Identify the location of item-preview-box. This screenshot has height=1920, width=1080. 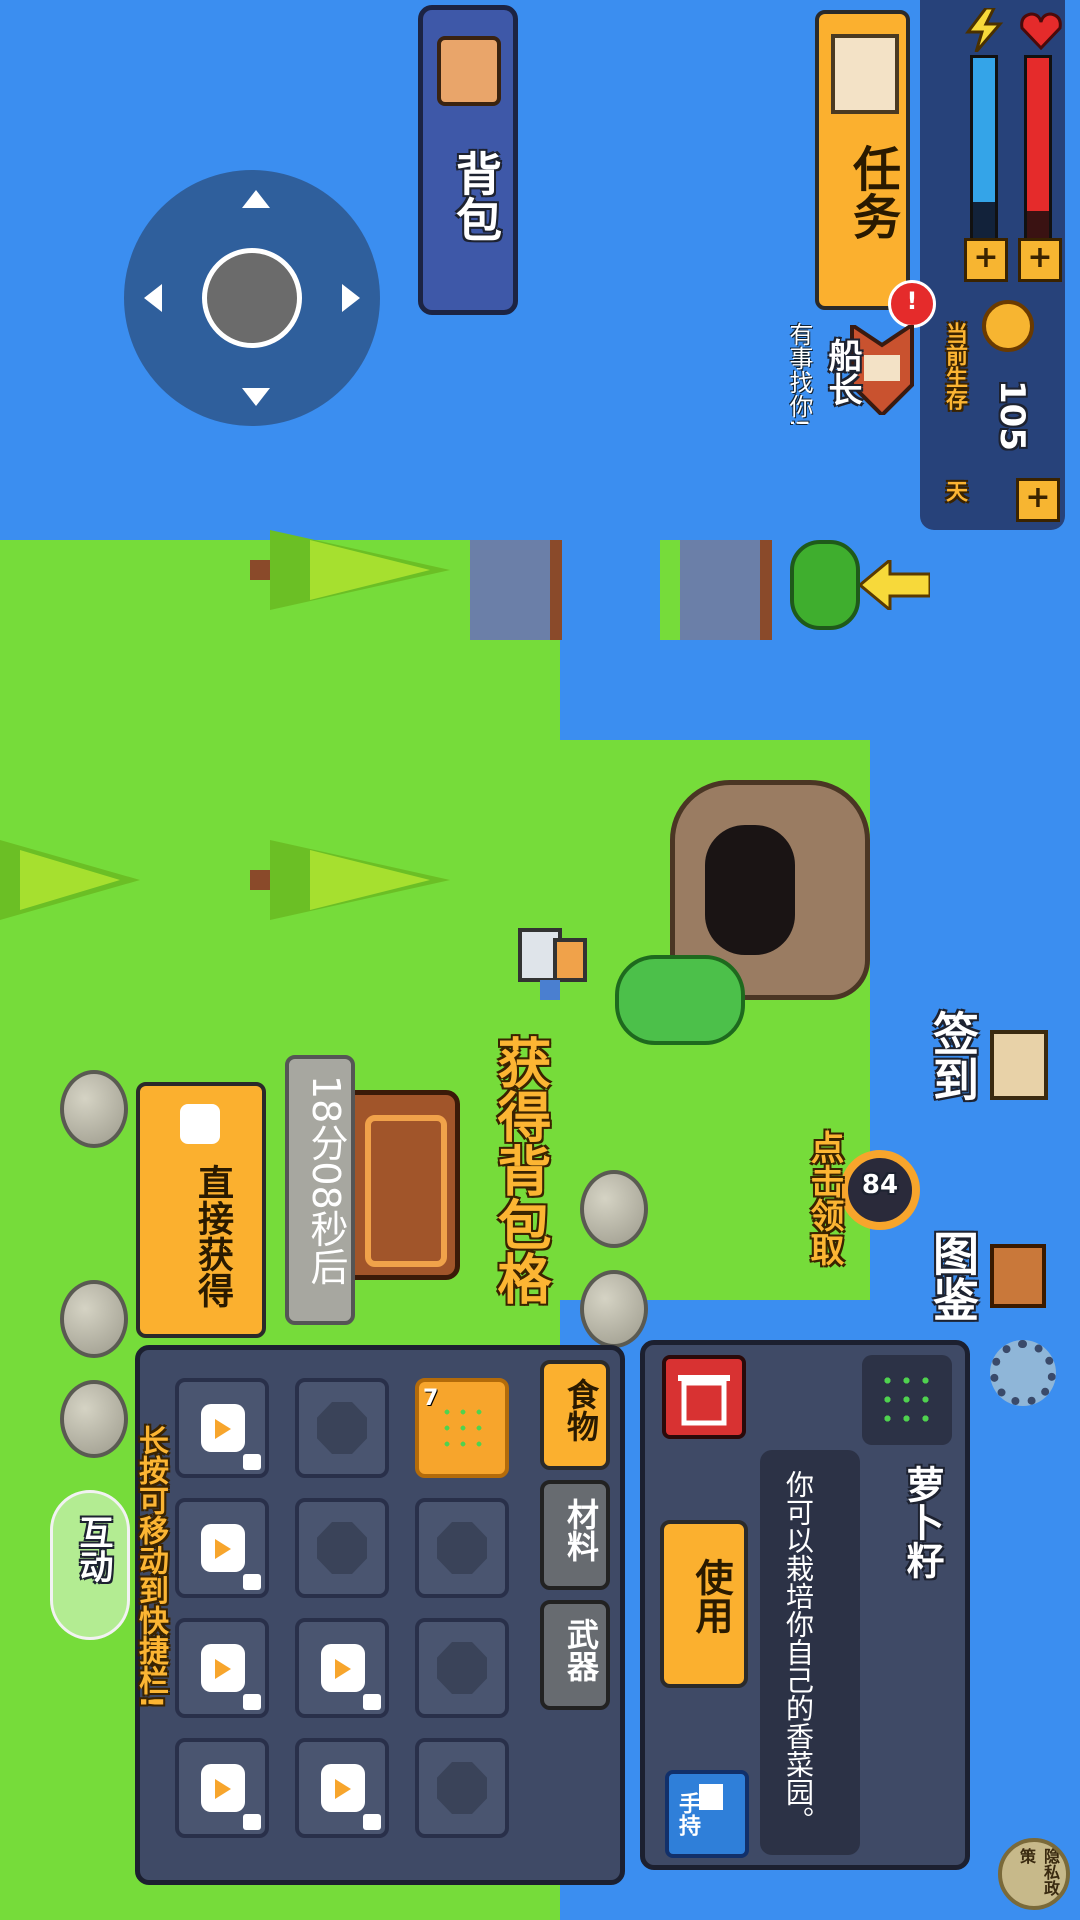
(907, 1400).